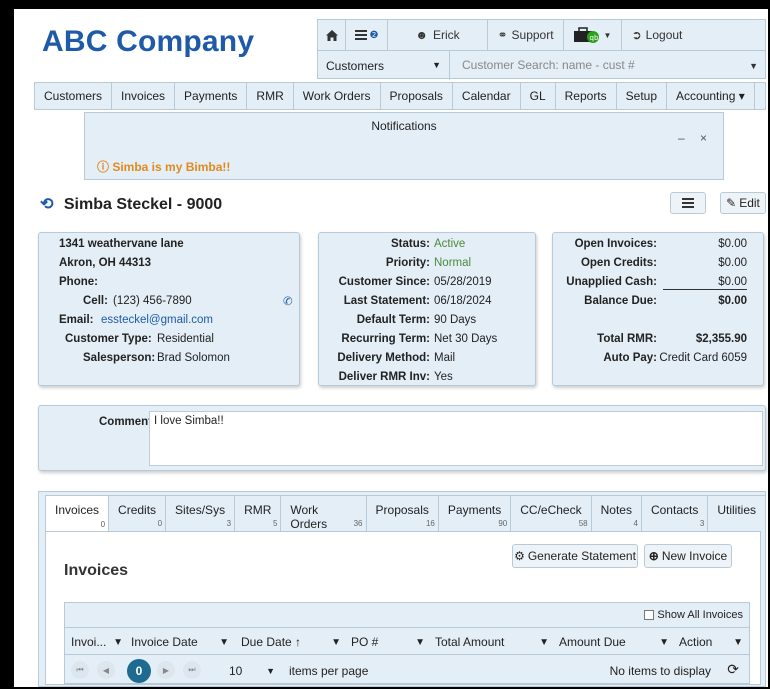 This screenshot has height=689, width=770. What do you see at coordinates (270, 96) in the screenshot?
I see `nav-rmr: RMR` at bounding box center [270, 96].